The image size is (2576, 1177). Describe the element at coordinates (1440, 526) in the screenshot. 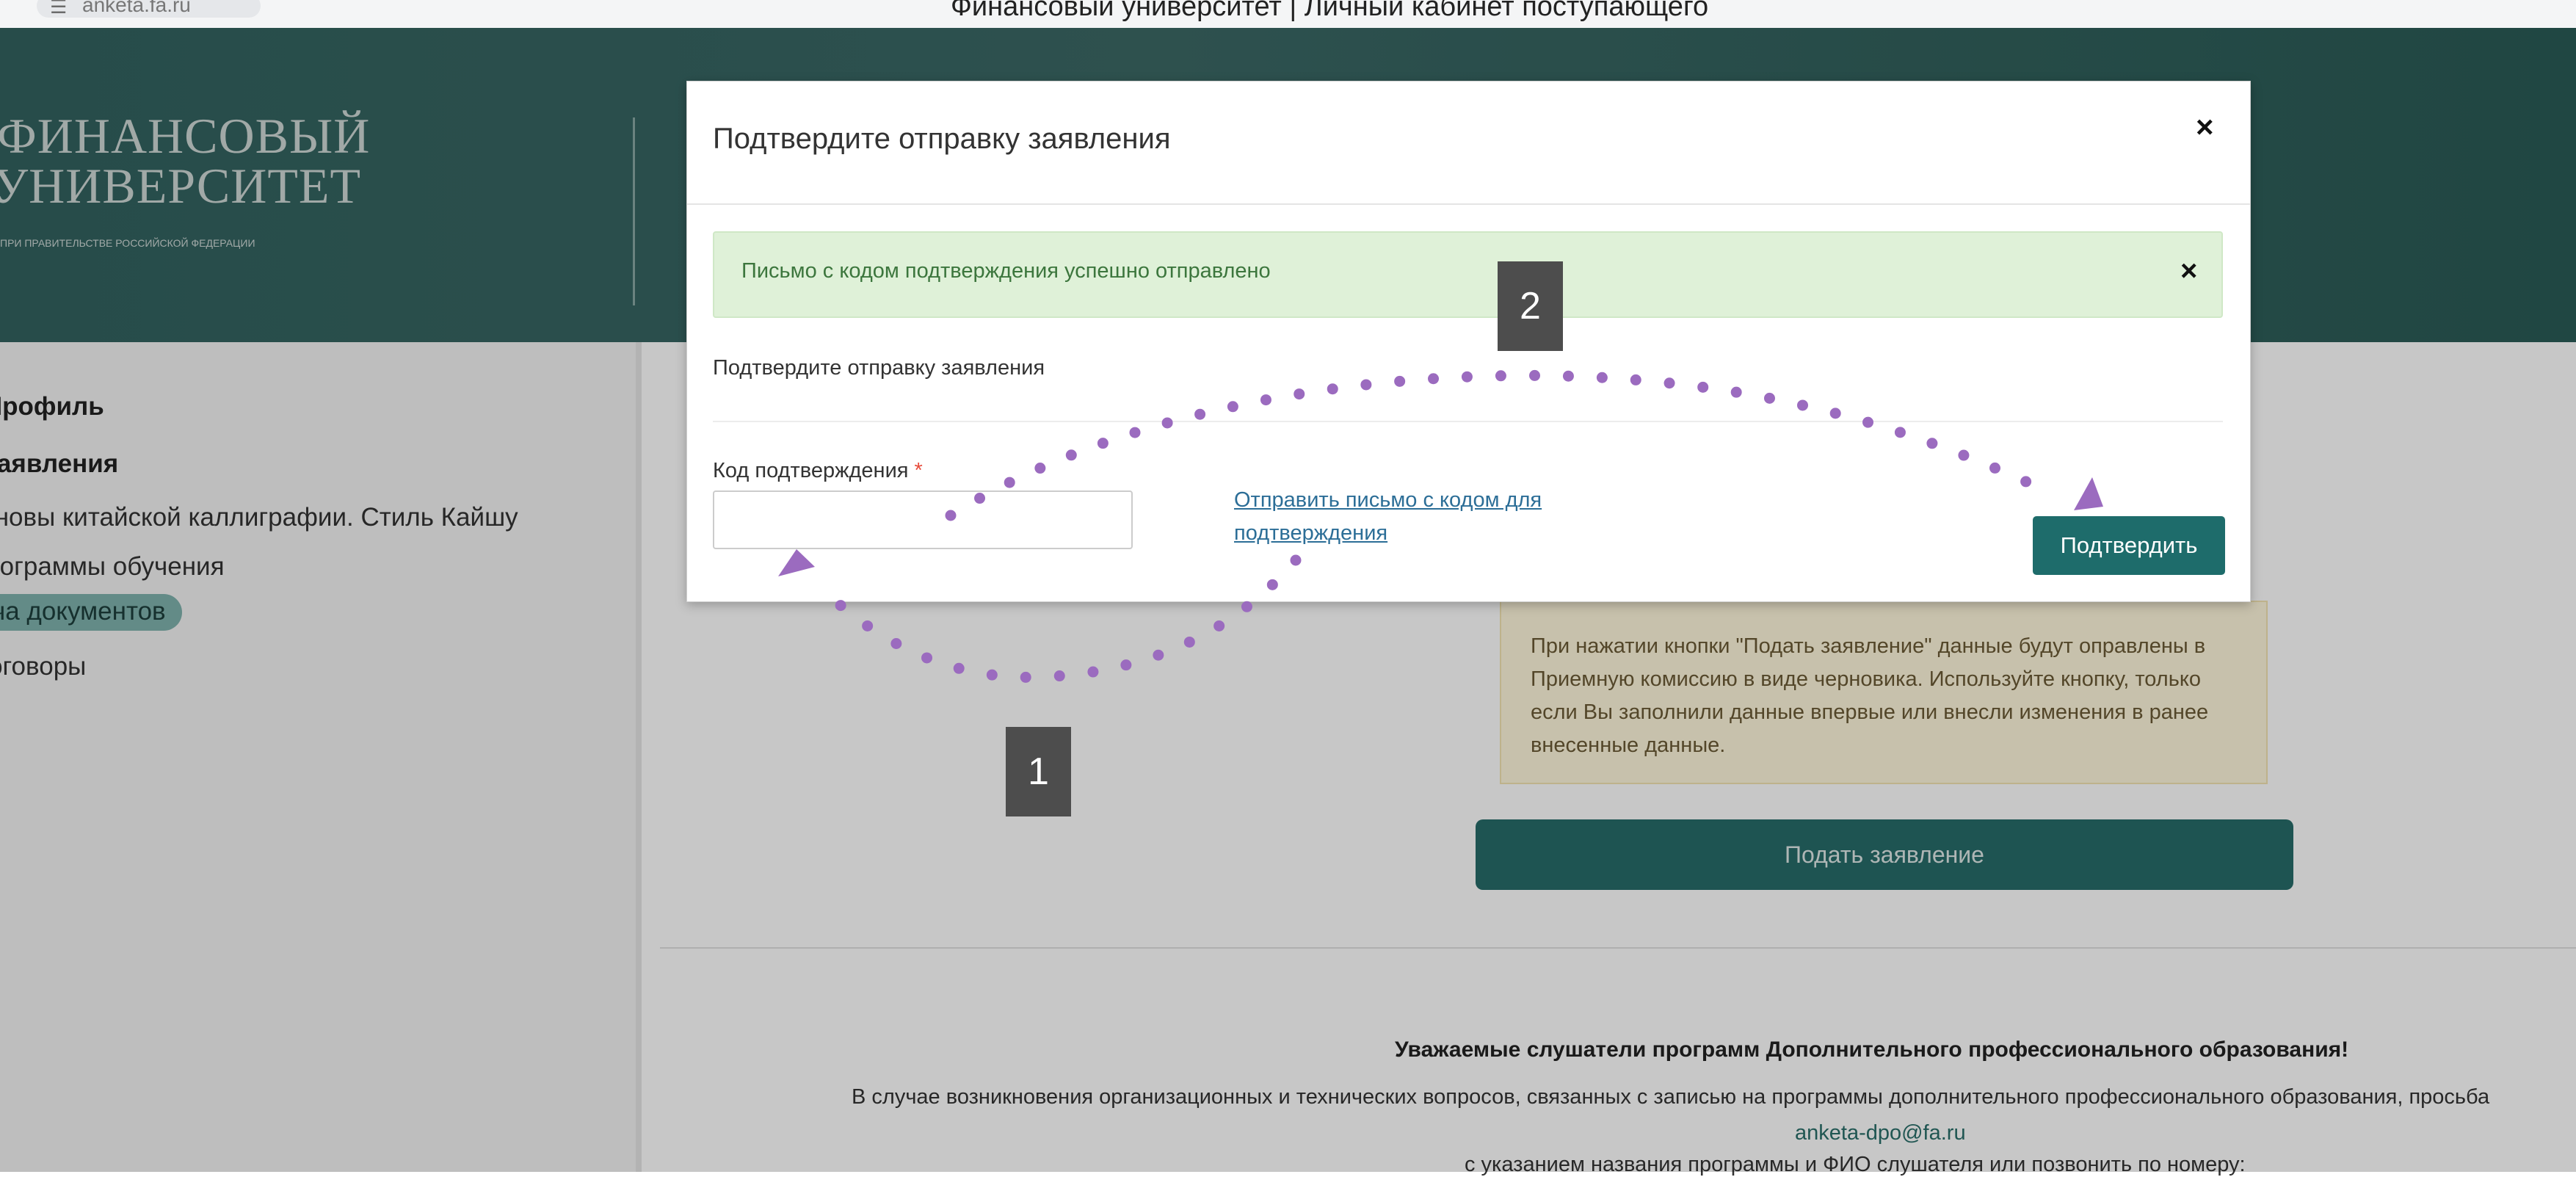

I see `annotation-arrows` at that location.